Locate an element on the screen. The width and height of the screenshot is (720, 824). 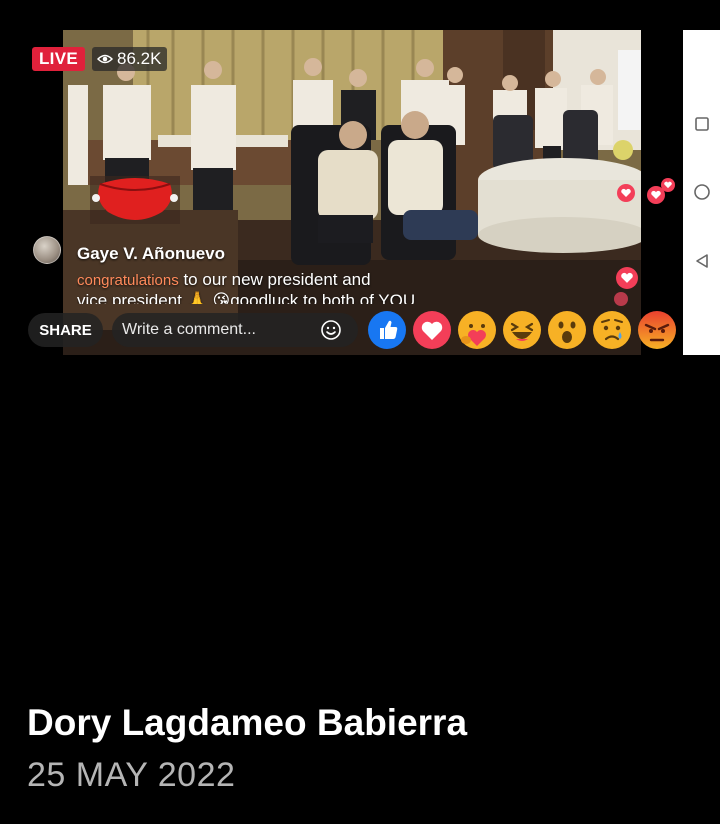
comment-tag: congratulations is located at coordinates (128, 280).